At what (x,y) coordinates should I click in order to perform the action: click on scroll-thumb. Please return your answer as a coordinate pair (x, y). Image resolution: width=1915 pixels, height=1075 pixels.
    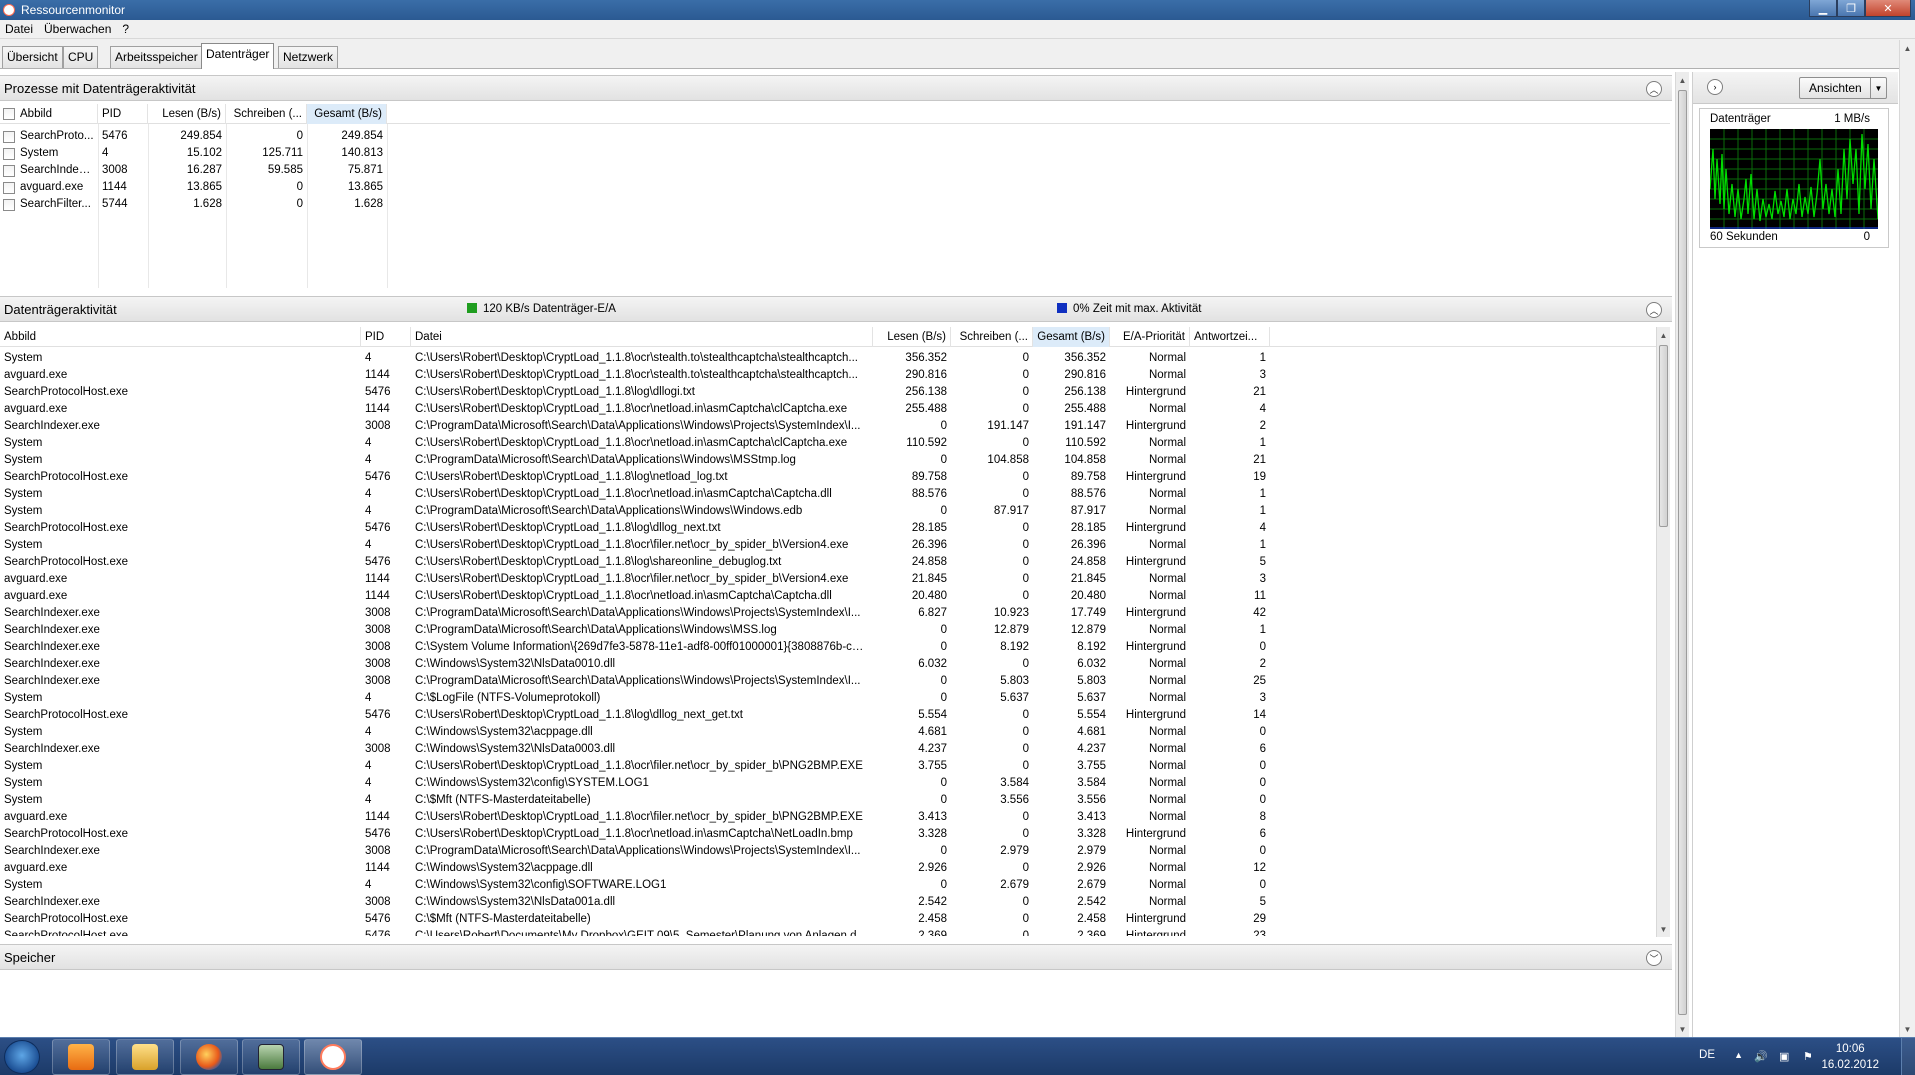
    Looking at the image, I should click on (1663, 436).